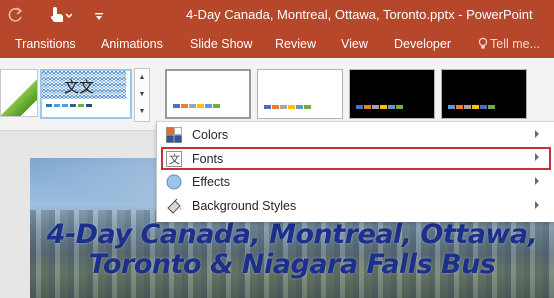 The width and height of the screenshot is (554, 298). I want to click on tab-animations: Animations, so click(132, 44).